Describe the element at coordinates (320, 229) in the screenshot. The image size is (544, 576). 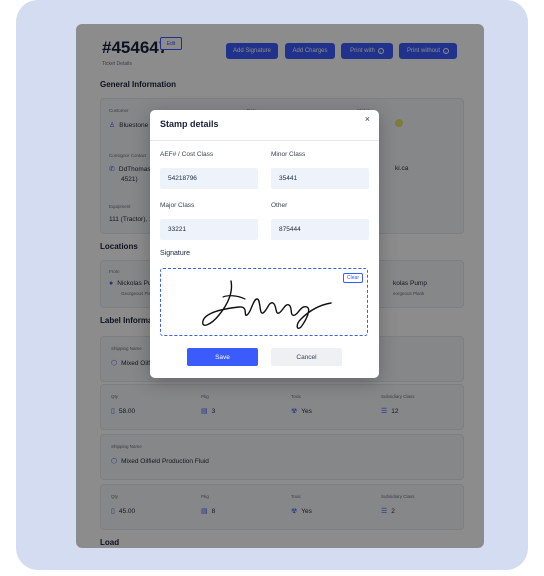
I see `other-input` at that location.